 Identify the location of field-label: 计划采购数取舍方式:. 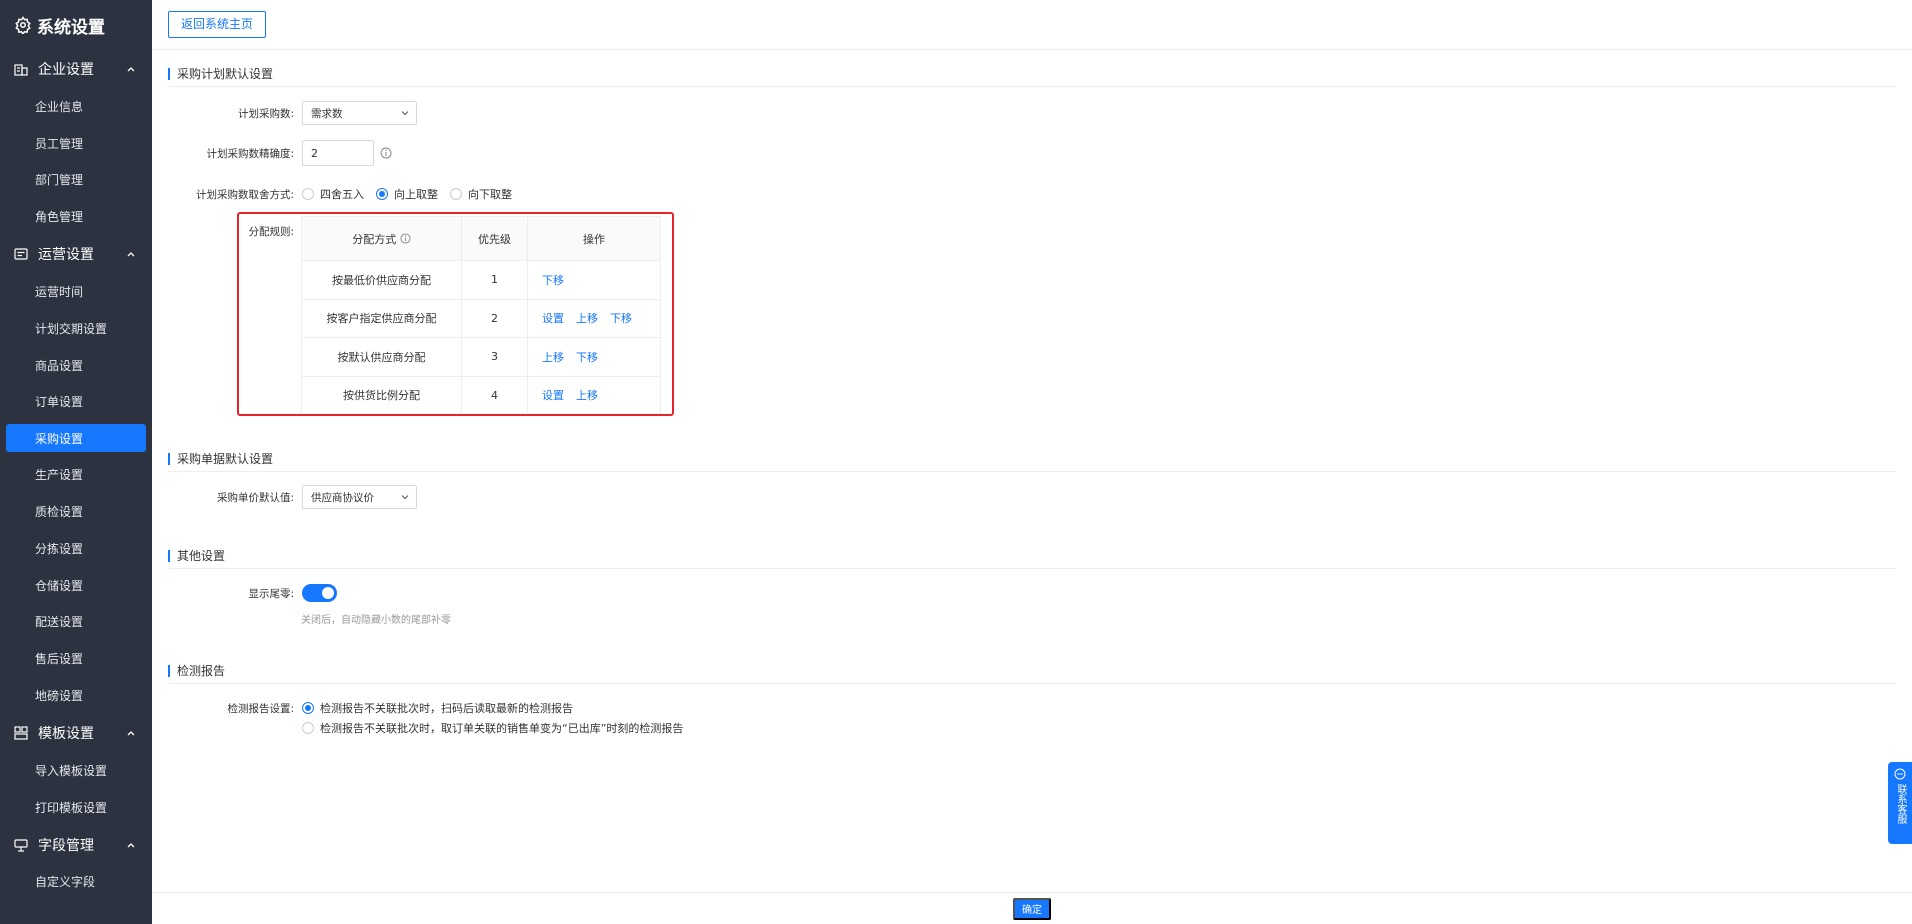
(244, 194).